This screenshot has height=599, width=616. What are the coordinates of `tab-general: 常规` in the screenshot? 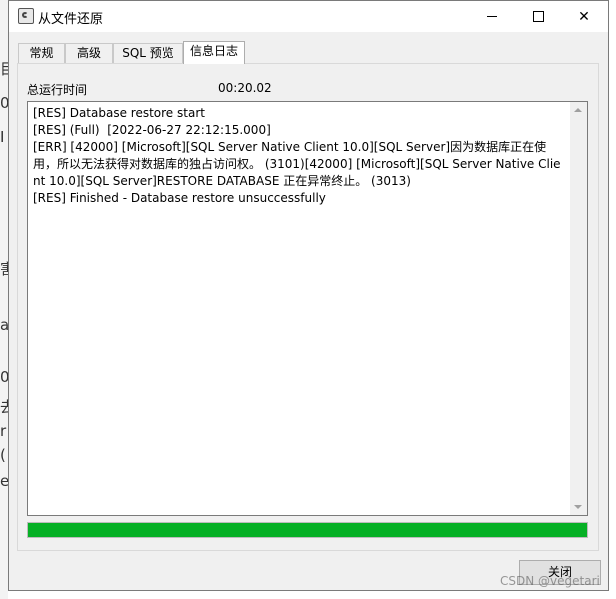 It's located at (41, 53).